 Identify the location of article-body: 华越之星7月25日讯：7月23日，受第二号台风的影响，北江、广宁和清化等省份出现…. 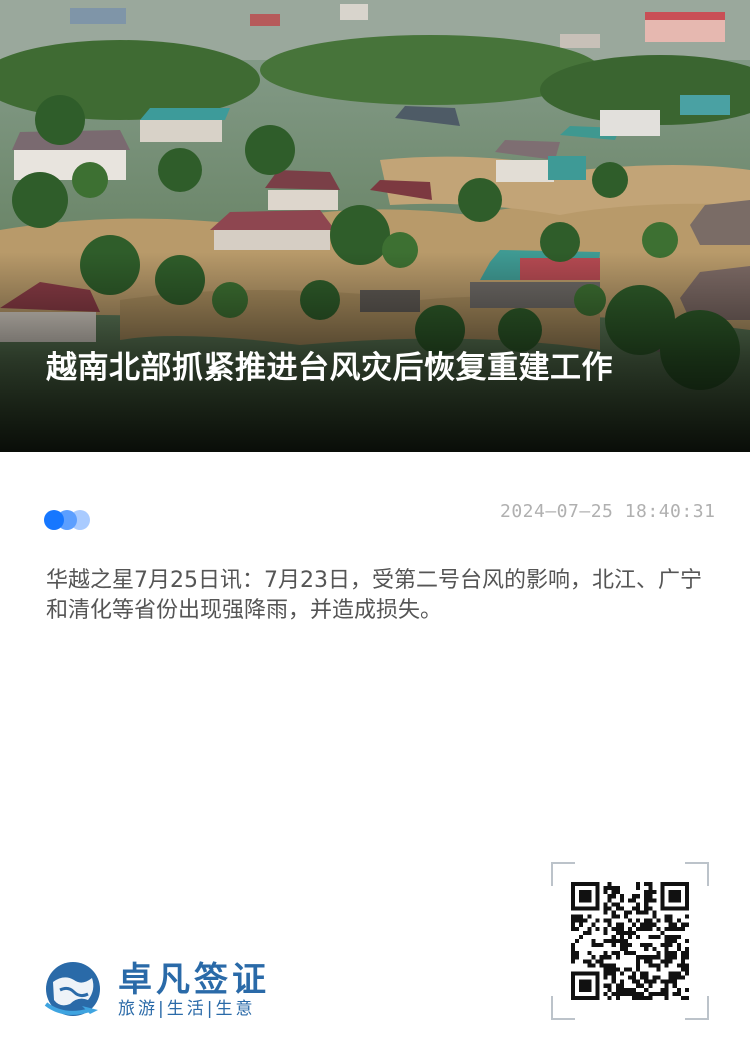
(374, 595).